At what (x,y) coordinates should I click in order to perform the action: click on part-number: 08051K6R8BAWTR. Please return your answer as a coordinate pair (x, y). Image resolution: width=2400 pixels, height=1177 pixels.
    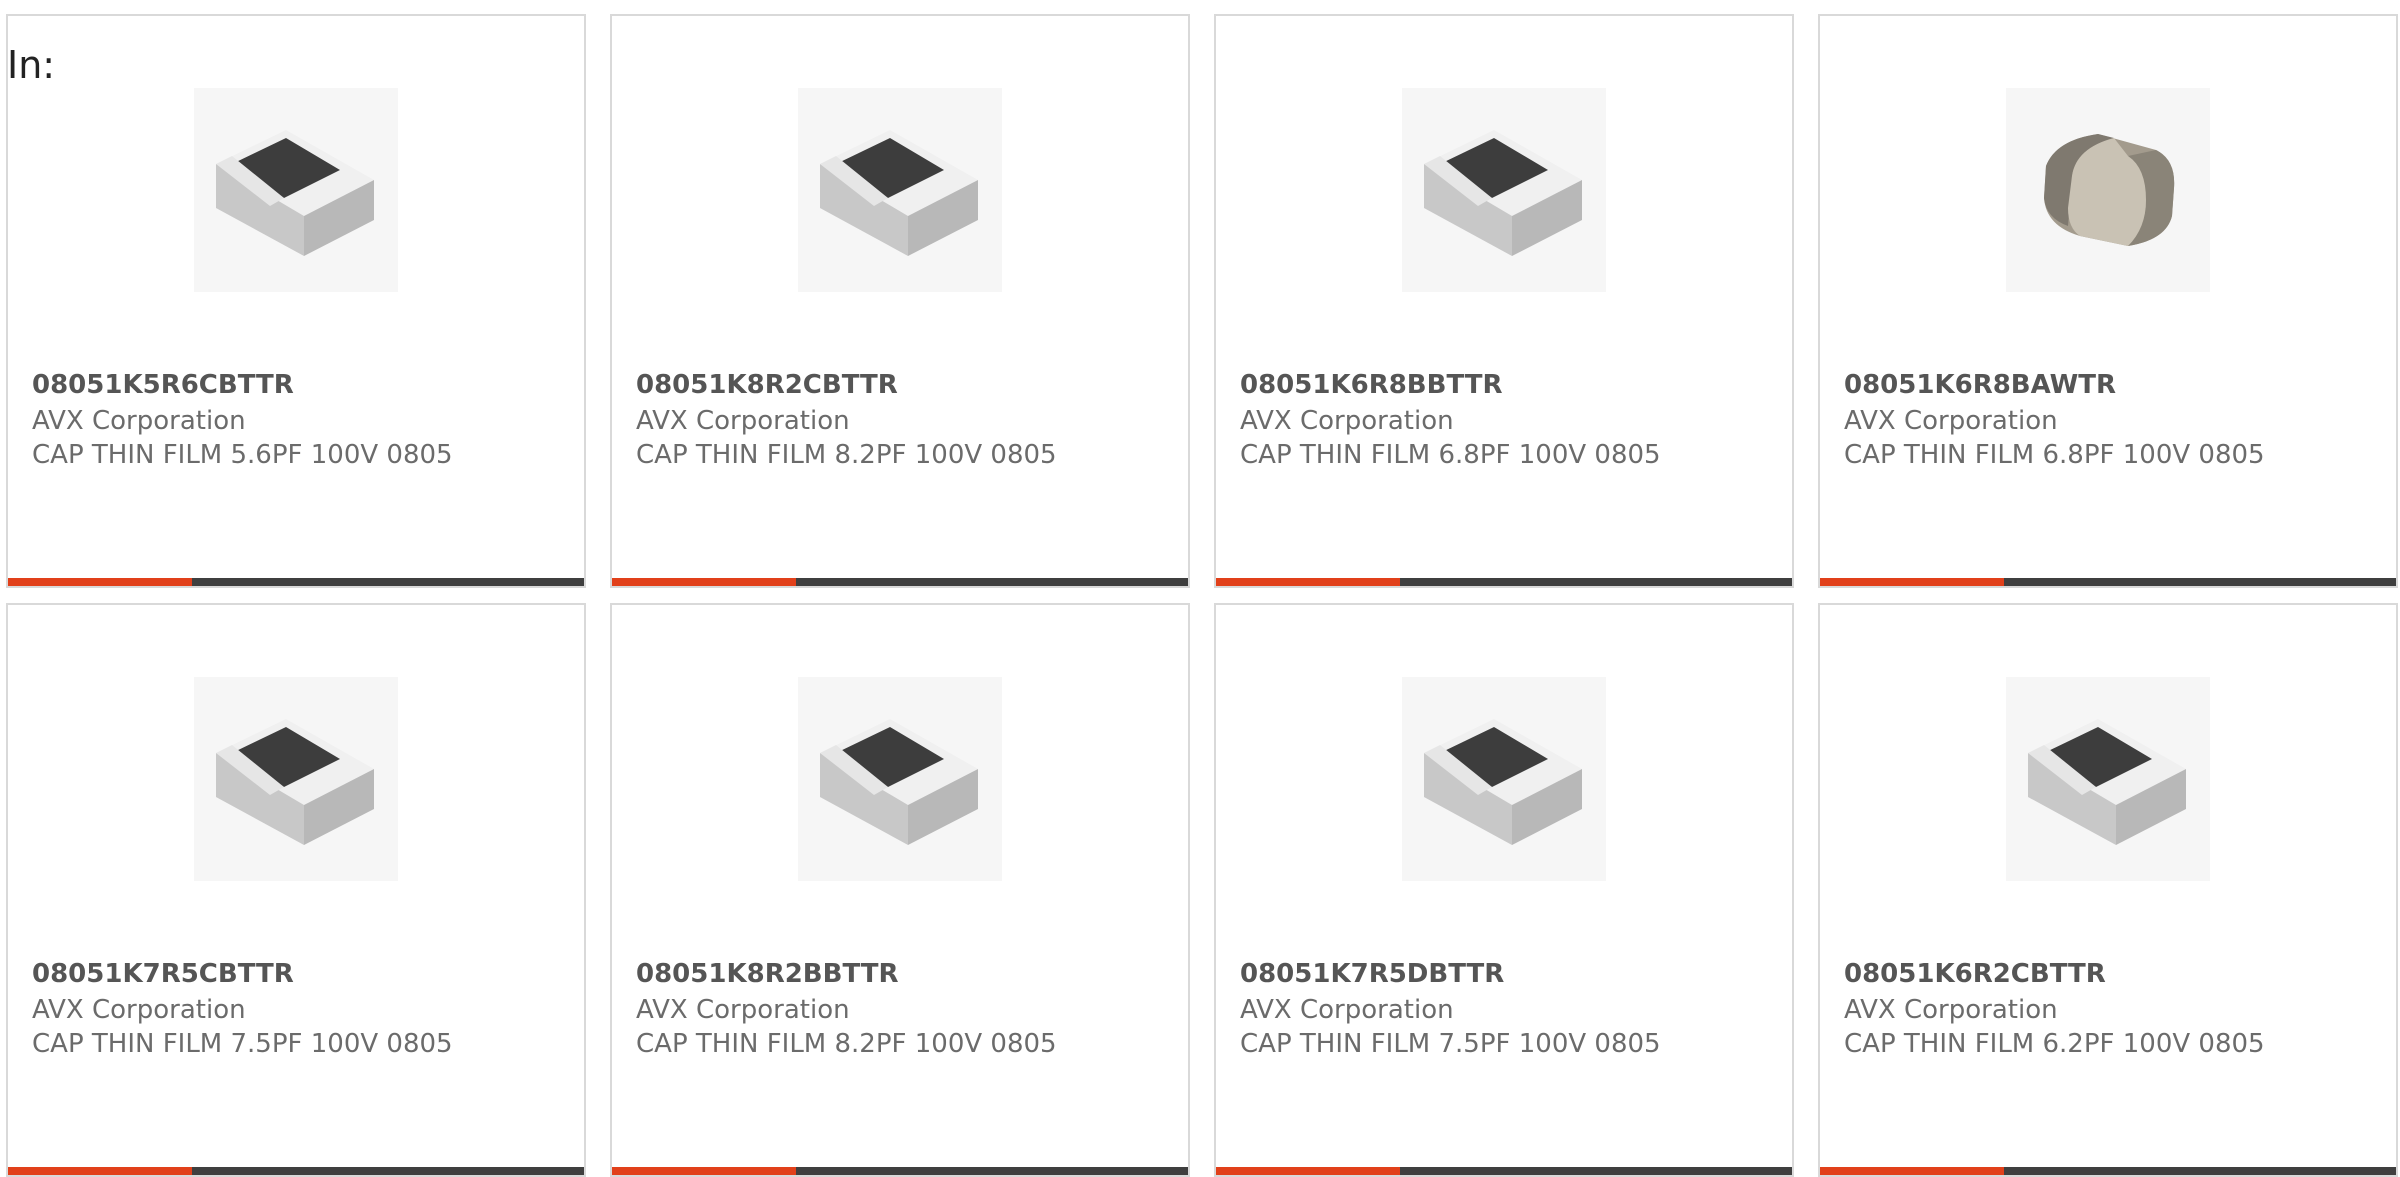
    Looking at the image, I should click on (1980, 385).